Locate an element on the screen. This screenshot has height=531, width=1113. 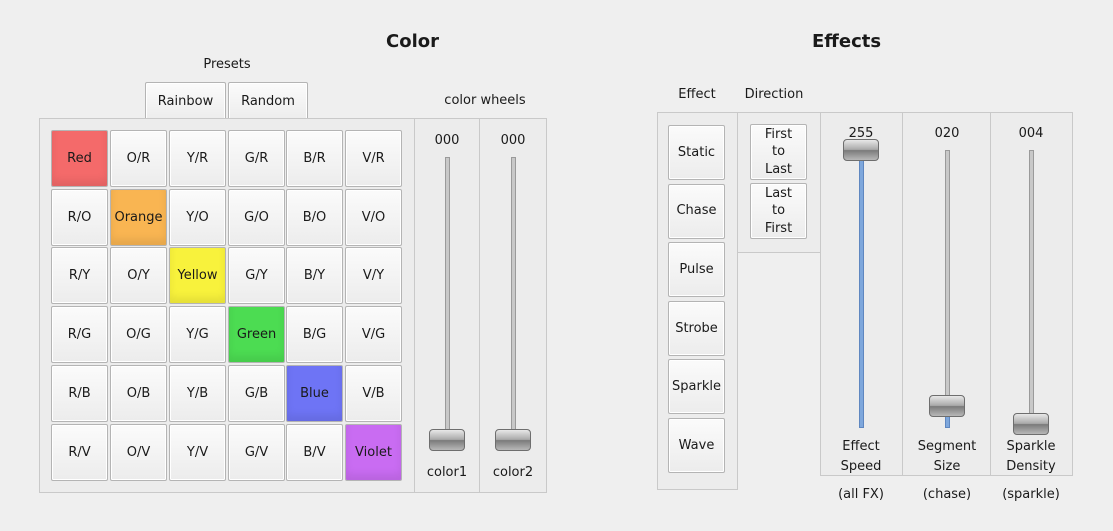
segment-size-scope-label: (chase) is located at coordinates (947, 494).